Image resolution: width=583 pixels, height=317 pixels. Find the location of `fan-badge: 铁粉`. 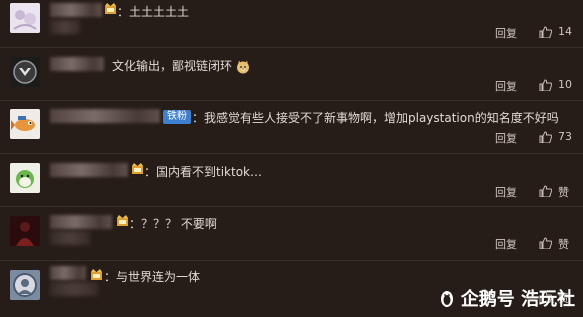

fan-badge: 铁粉 is located at coordinates (177, 117).